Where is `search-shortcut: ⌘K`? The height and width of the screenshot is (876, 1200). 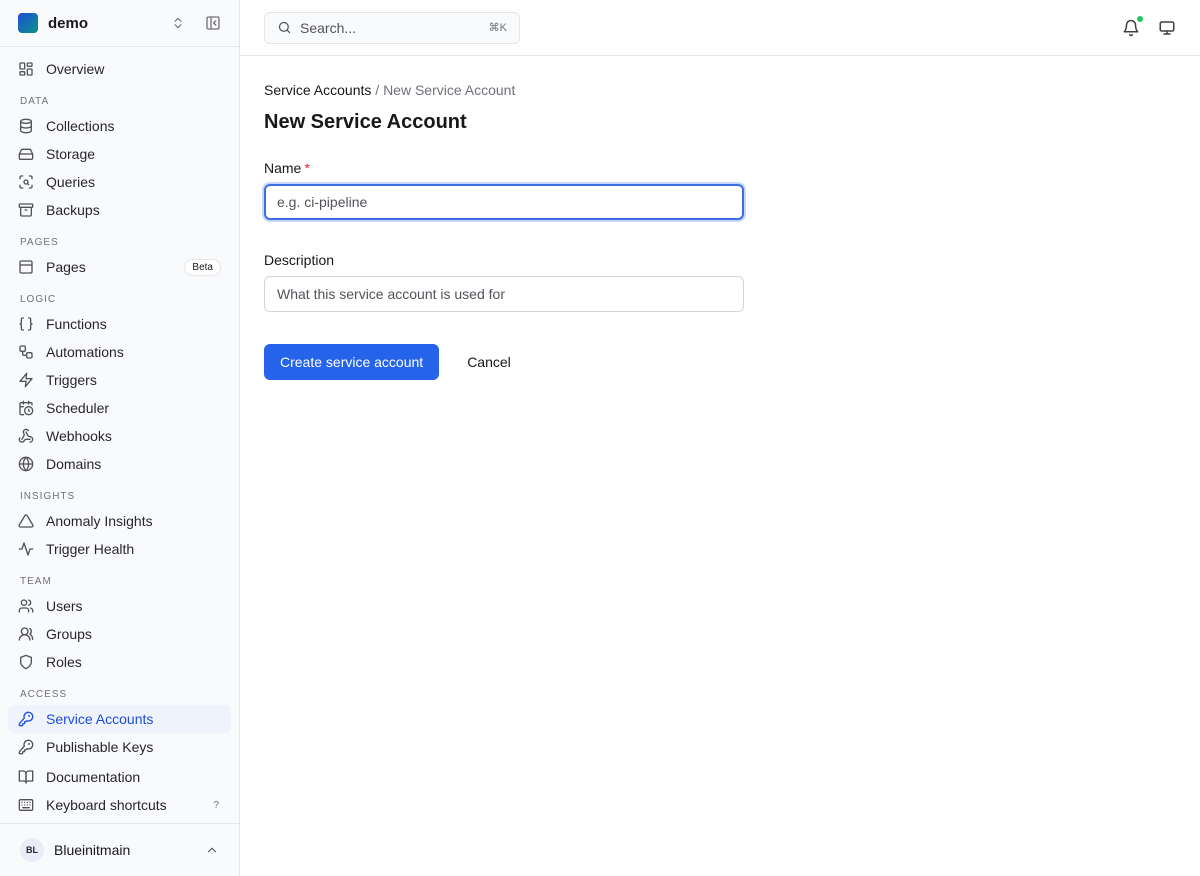 search-shortcut: ⌘K is located at coordinates (497, 28).